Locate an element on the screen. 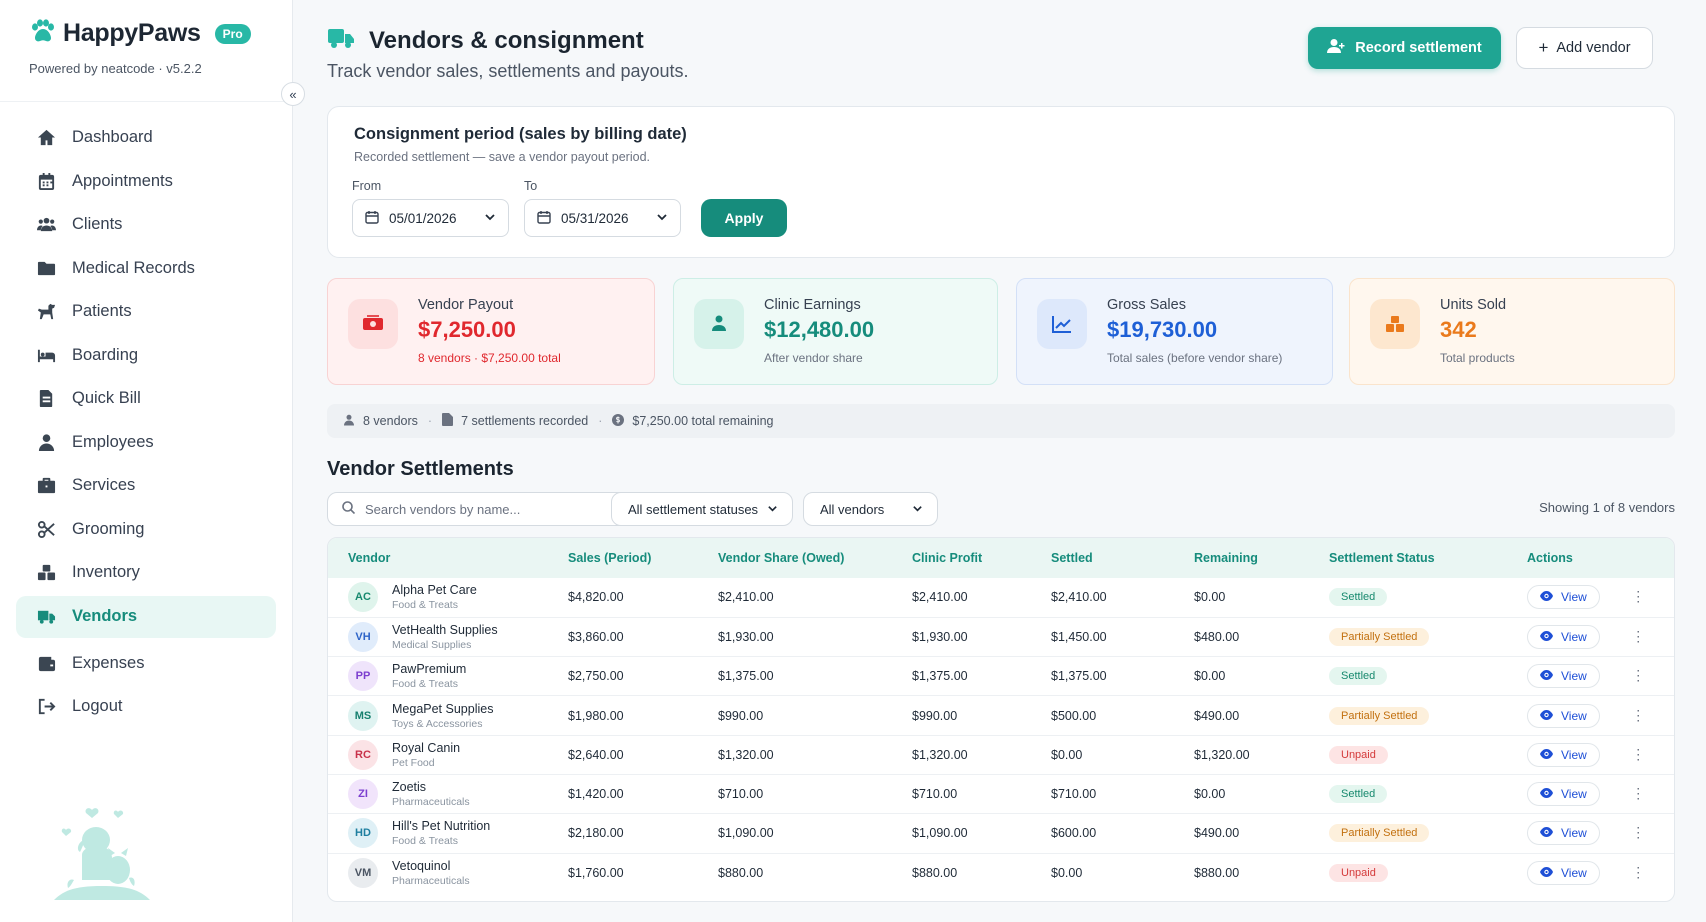 The image size is (1706, 922). vendor-name: MegaPet Supplies is located at coordinates (442, 709).